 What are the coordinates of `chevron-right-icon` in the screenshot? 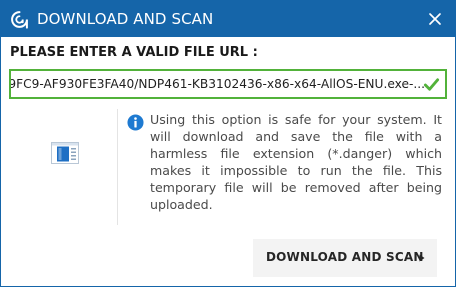 It's located at (422, 258).